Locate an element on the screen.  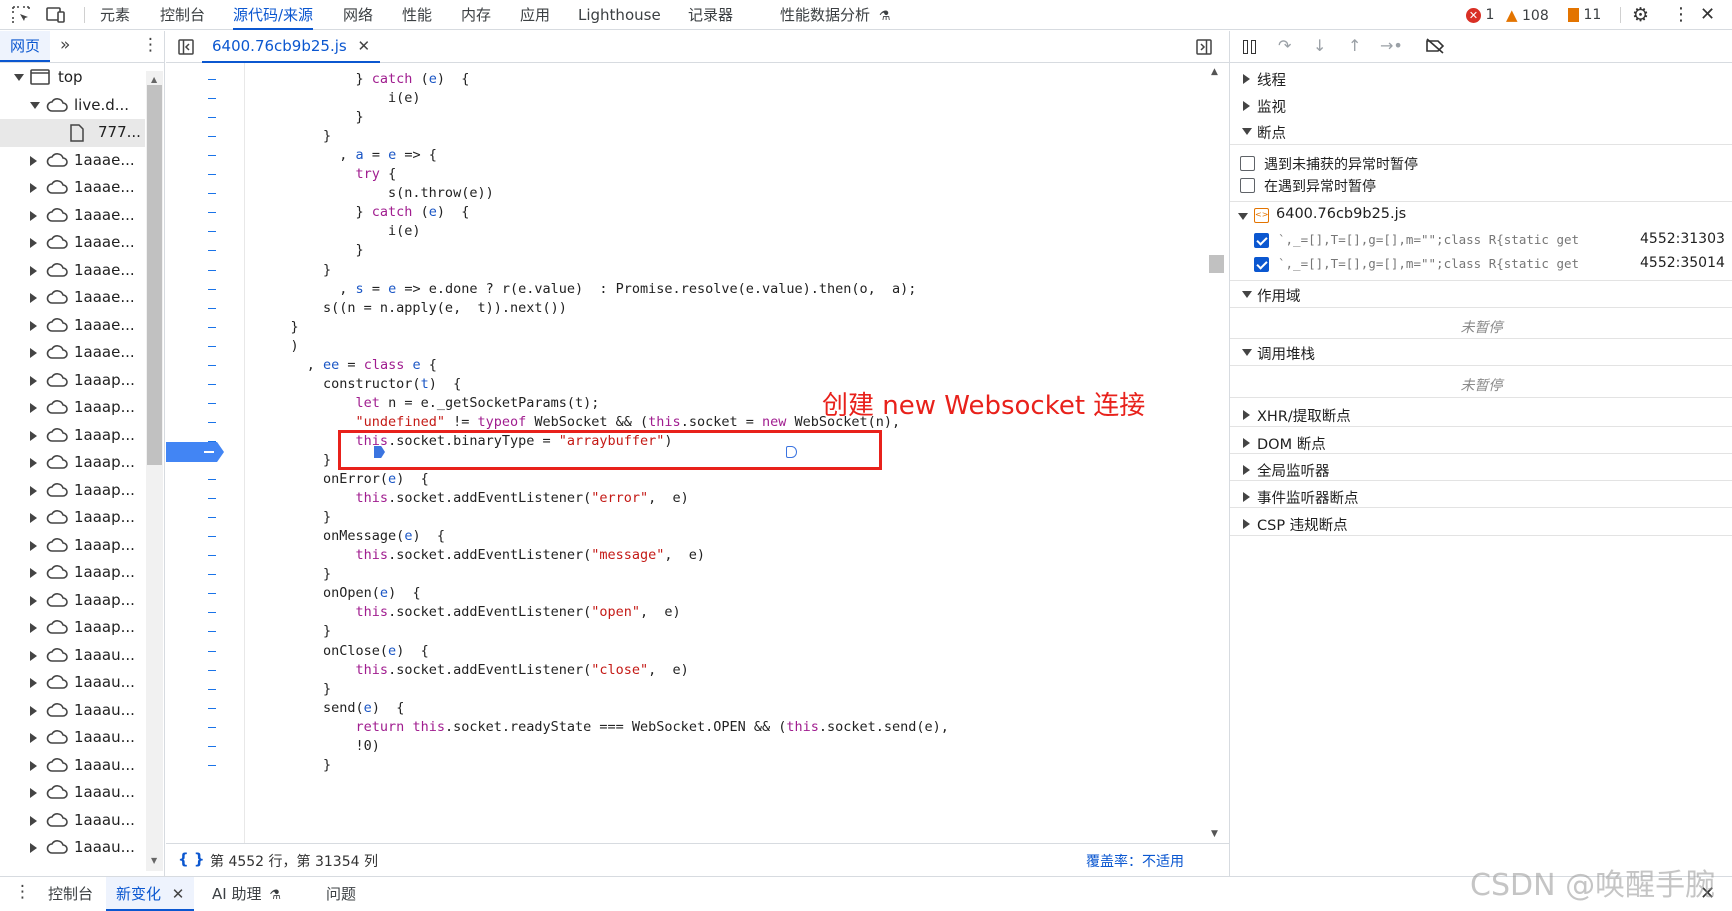
editor-scroll-up-icon: ▲ is located at coordinates (1214, 72).